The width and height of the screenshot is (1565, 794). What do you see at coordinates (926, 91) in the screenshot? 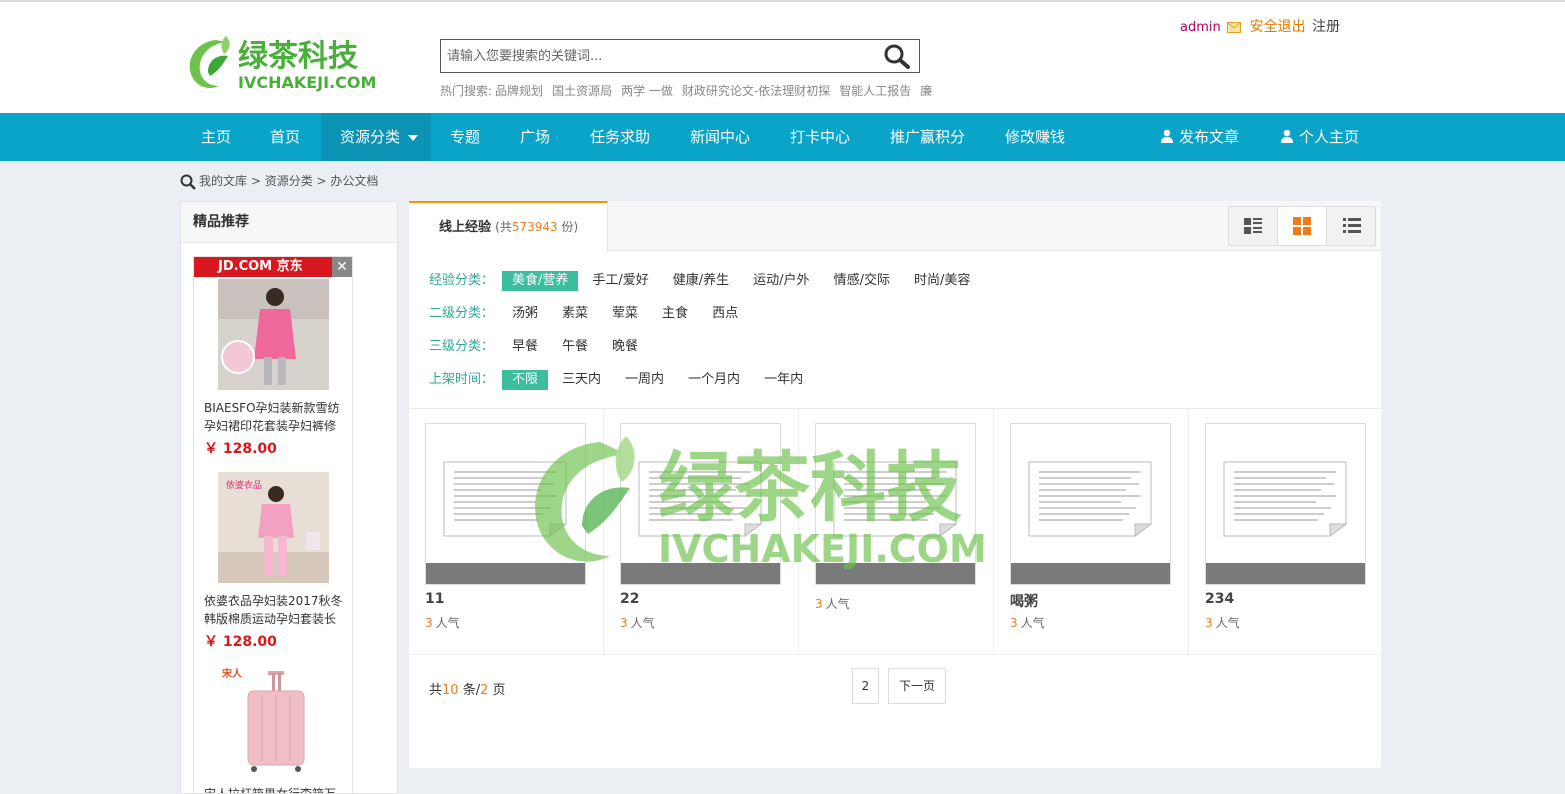
I see `hot-term: 廉` at bounding box center [926, 91].